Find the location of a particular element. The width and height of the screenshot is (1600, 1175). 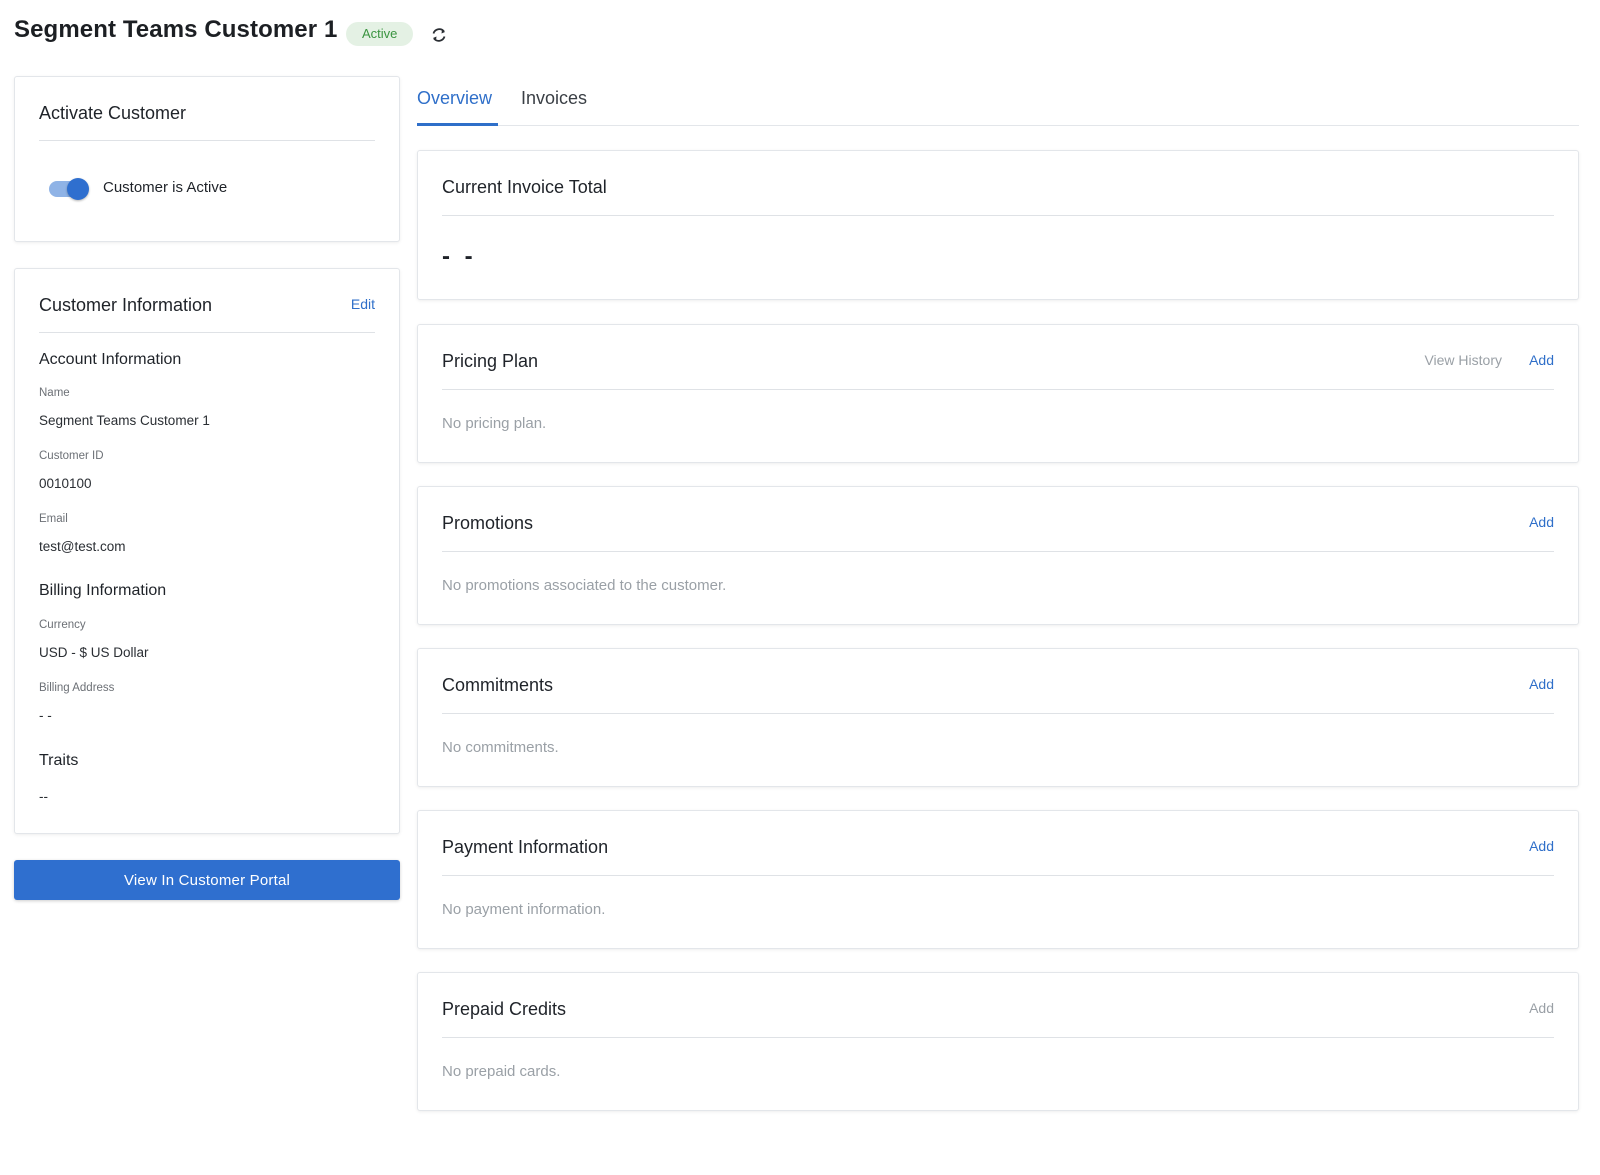

prepaid-credits-empty-text: No prepaid cards. is located at coordinates (501, 1071).